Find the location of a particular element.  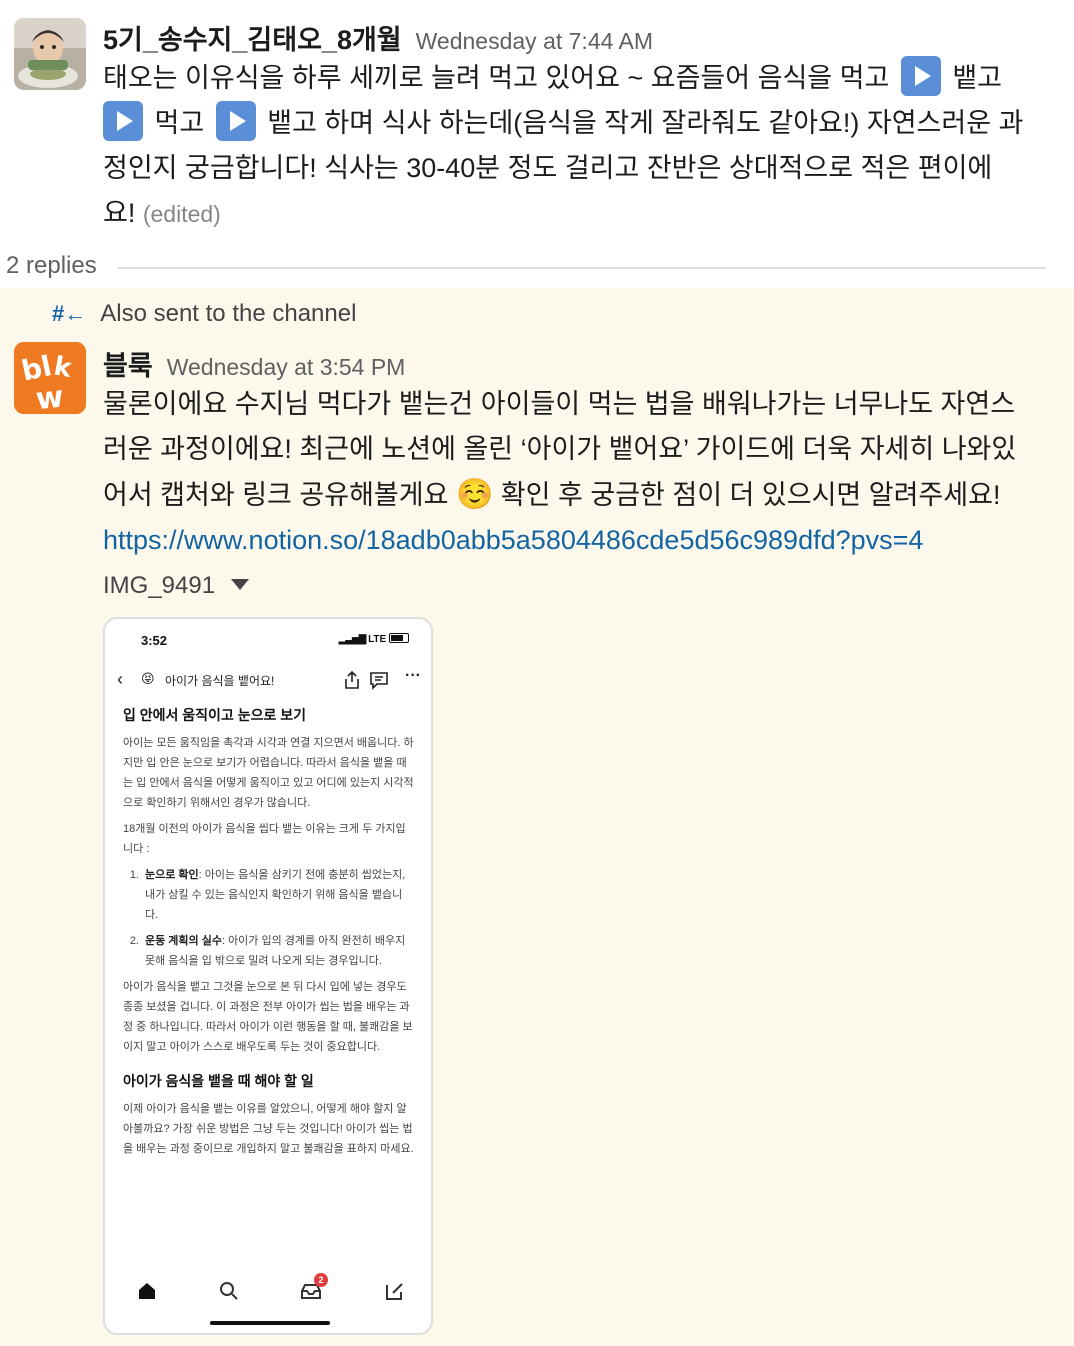

message-text: 뱉고 하며 식사 하는데(음식을 작게 잘라줘도 같아요!) 자연스러운 과 is located at coordinates (645, 123).